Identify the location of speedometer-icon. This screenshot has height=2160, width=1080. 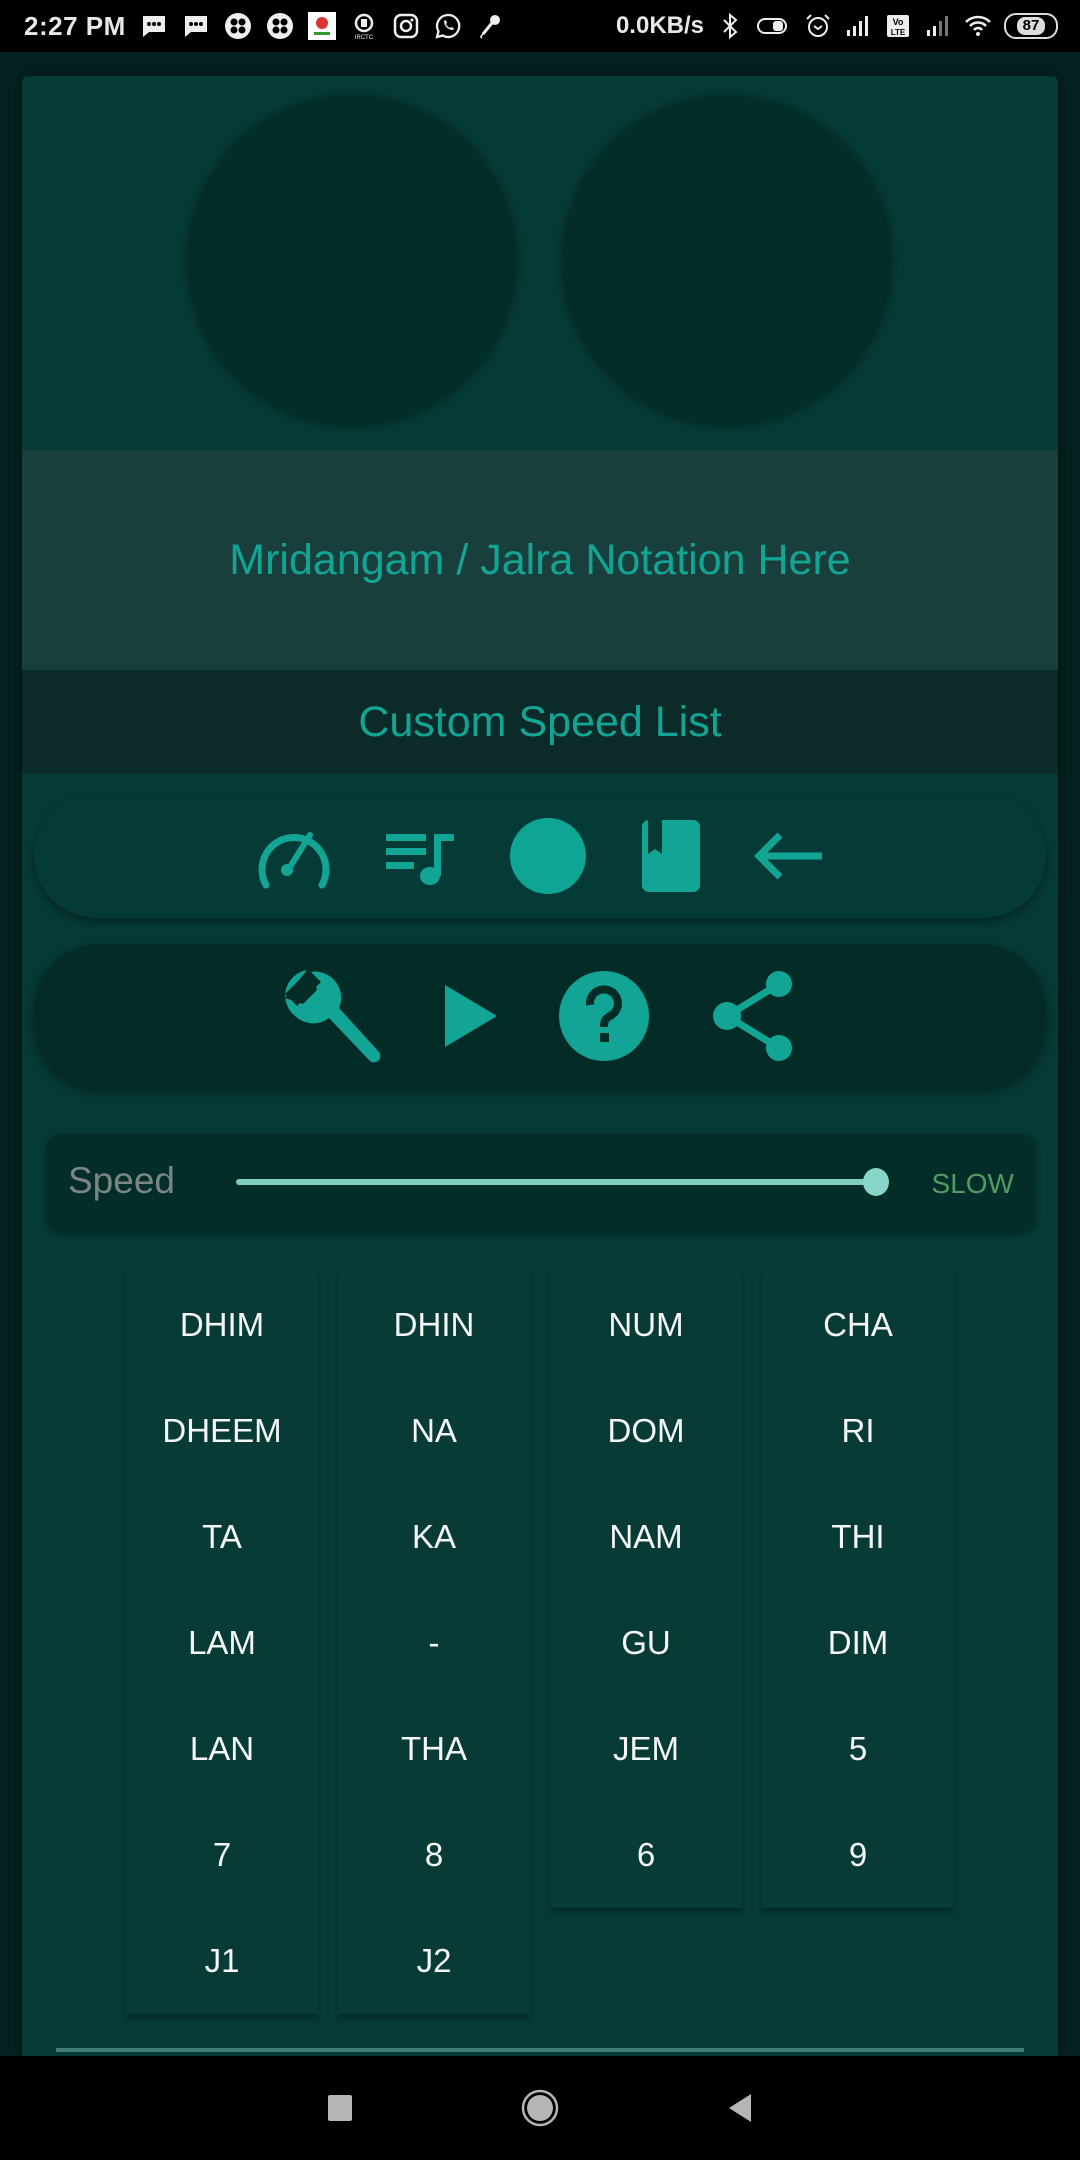
(294, 860).